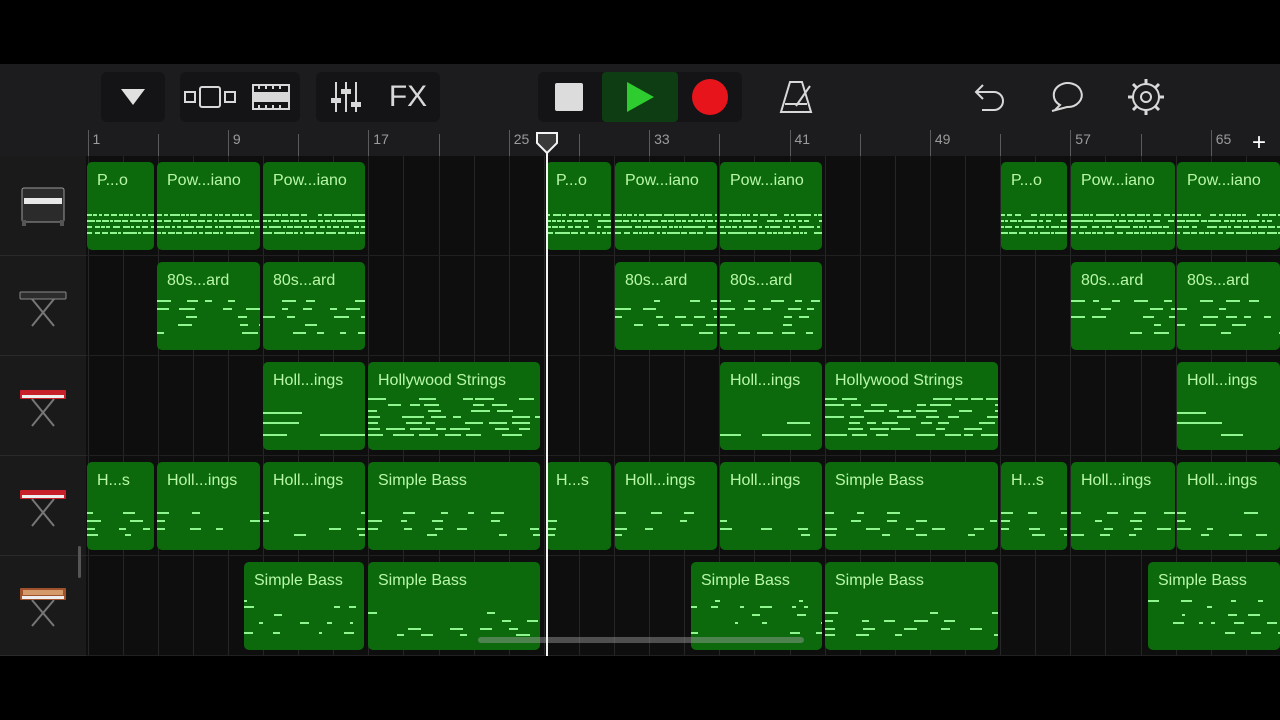  What do you see at coordinates (509, 143) in the screenshot?
I see `ruler-tick` at bounding box center [509, 143].